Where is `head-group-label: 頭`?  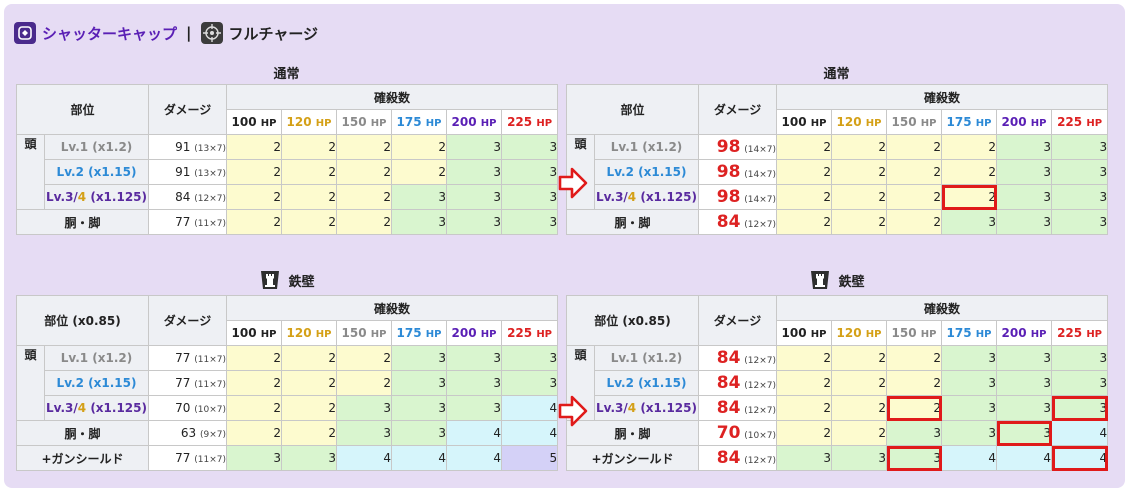
head-group-label: 頭 is located at coordinates (30, 383).